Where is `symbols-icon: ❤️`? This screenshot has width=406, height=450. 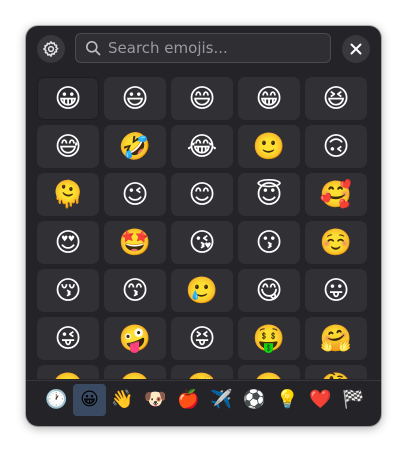
symbols-icon: ❤️ is located at coordinates (320, 399).